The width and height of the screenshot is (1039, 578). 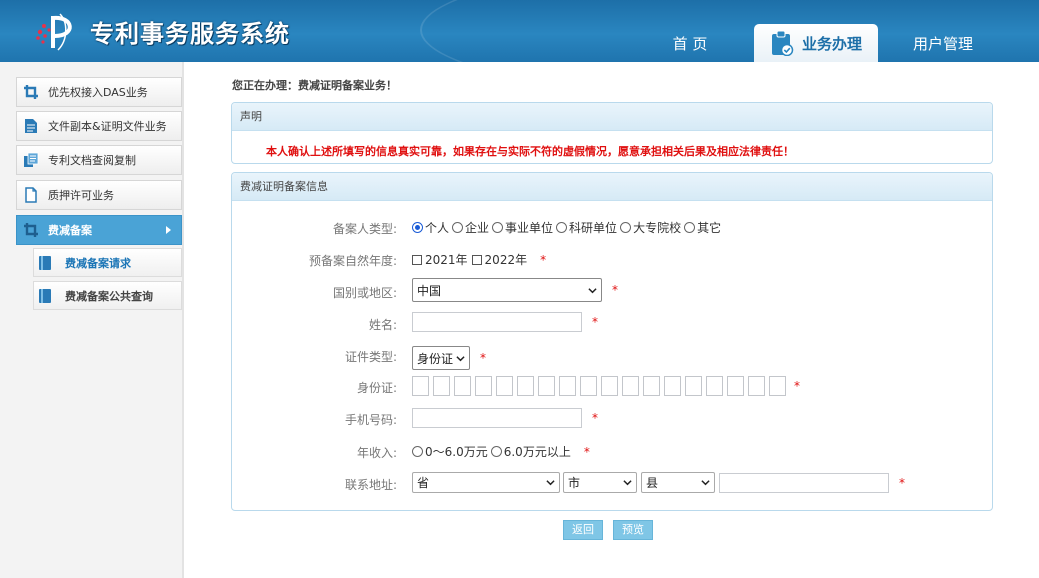 I want to click on sidebar-item-label: 质押许可业务, so click(x=81, y=195).